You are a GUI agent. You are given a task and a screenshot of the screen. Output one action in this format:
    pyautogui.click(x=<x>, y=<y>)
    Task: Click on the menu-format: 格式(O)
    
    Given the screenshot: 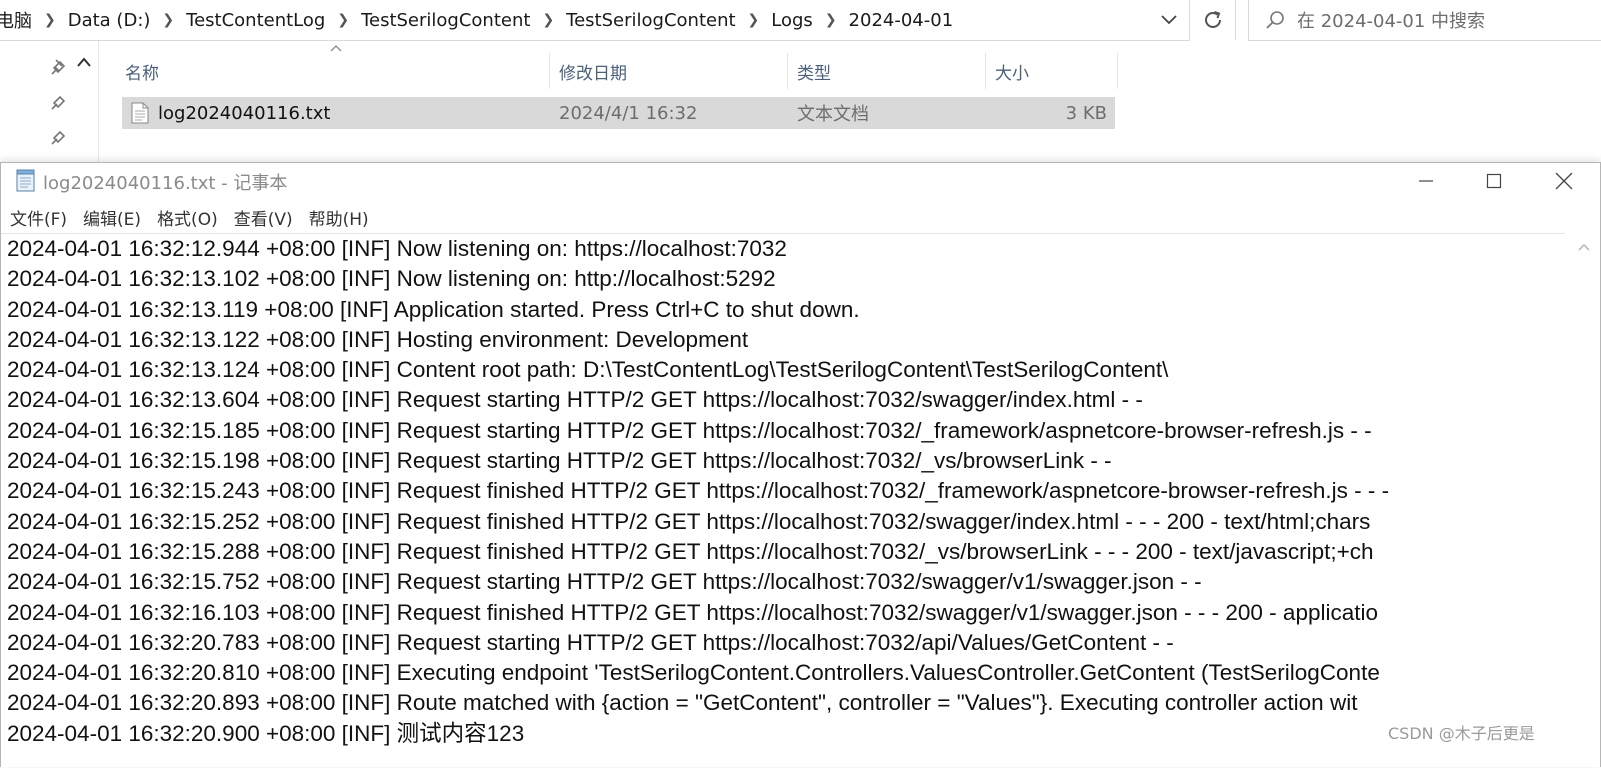 What is the action you would take?
    pyautogui.click(x=186, y=217)
    